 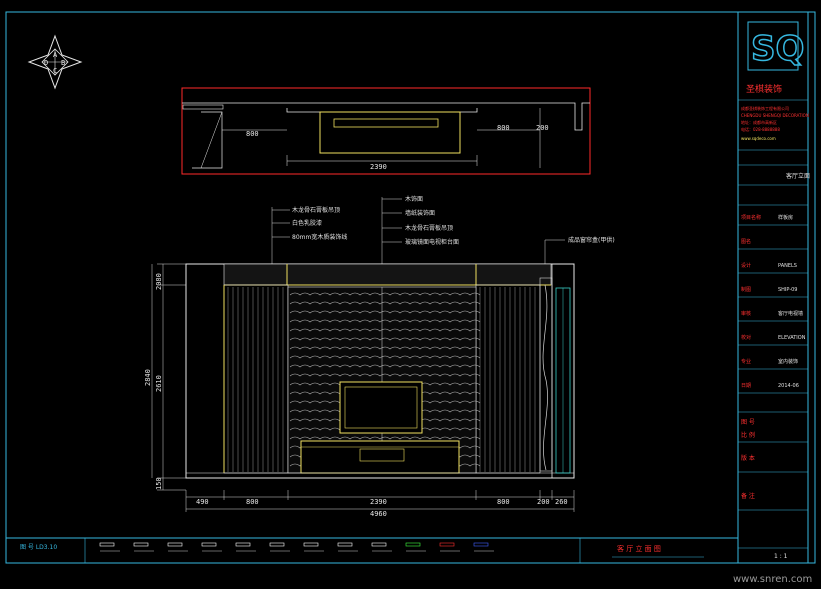 I want to click on title-row-value: 室内装饰, so click(x=788, y=361).